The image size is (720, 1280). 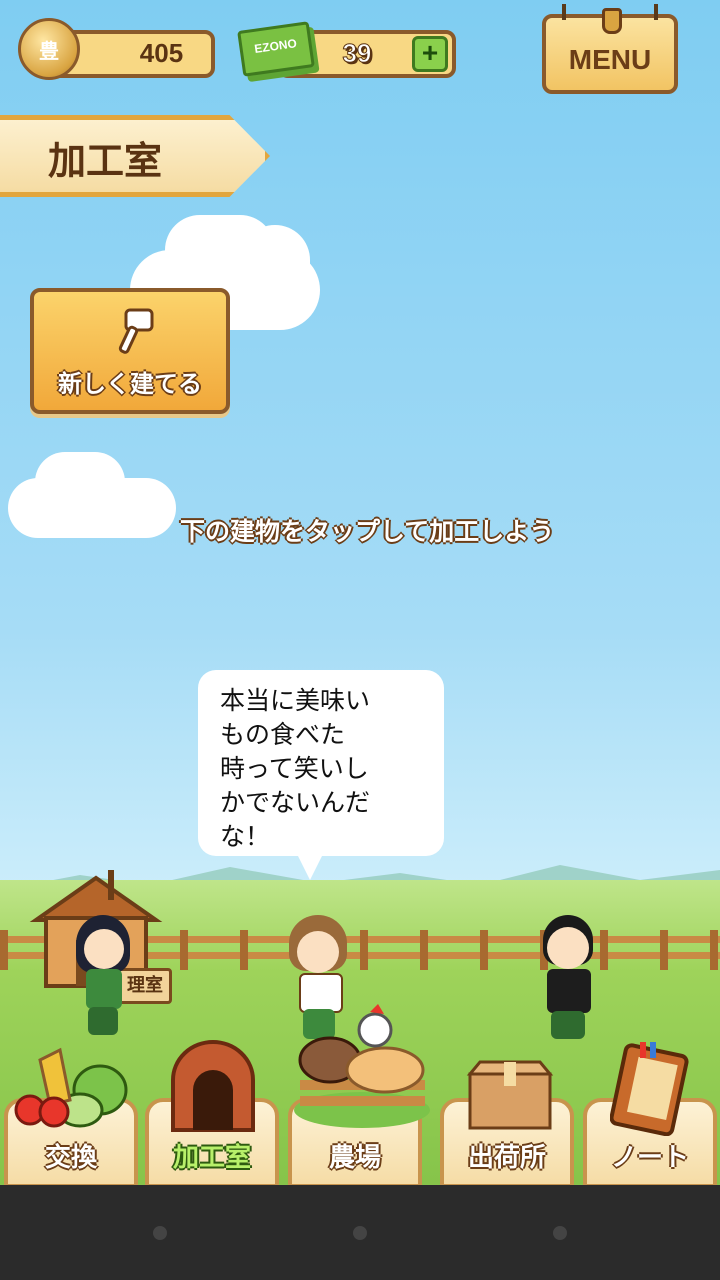 I want to click on farm-animals-icon, so click(x=362, y=1066).